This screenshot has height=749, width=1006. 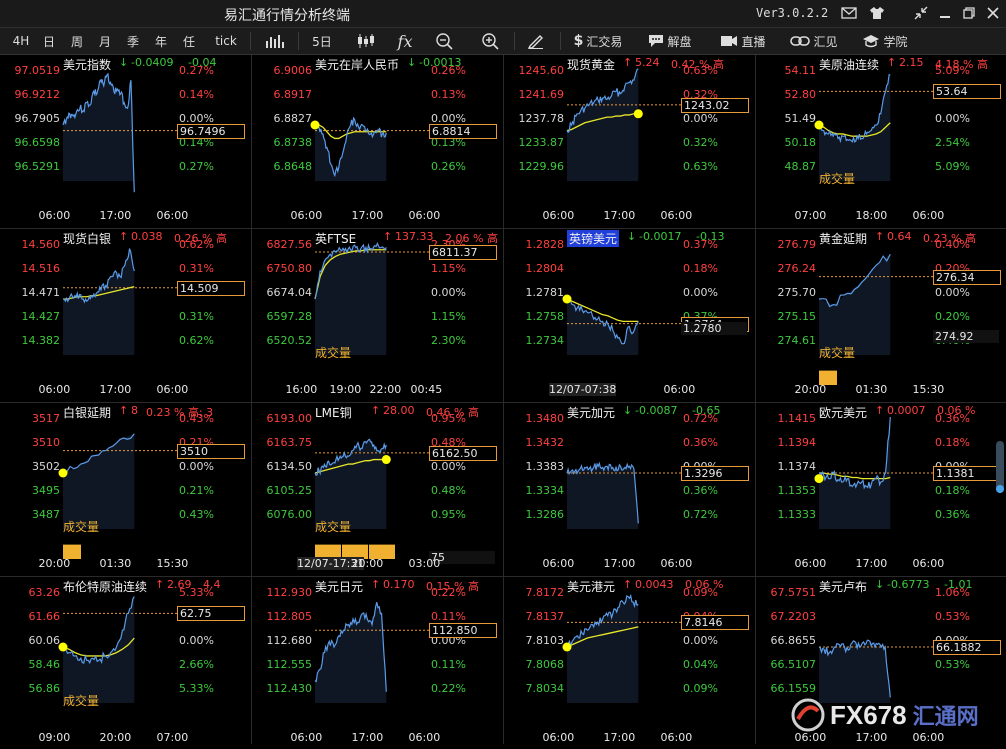 What do you see at coordinates (885, 41) in the screenshot?
I see `academy-button: 学院` at bounding box center [885, 41].